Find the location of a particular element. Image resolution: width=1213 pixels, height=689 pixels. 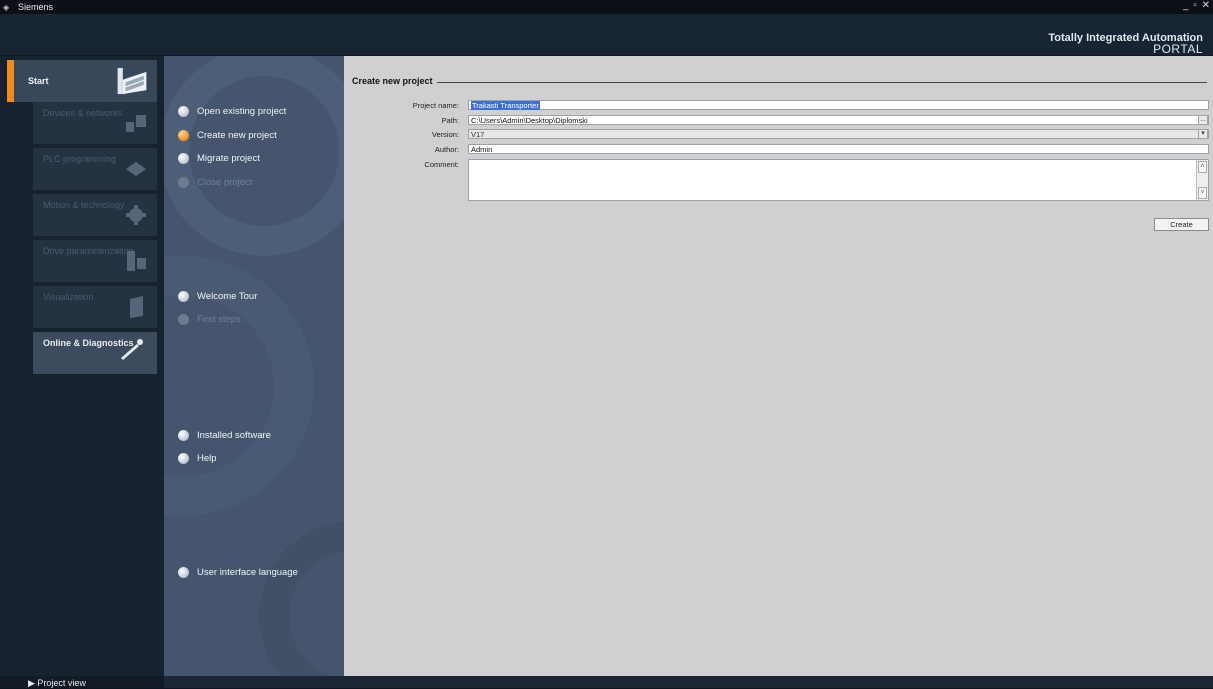

author-label: Author: is located at coordinates (446, 149).